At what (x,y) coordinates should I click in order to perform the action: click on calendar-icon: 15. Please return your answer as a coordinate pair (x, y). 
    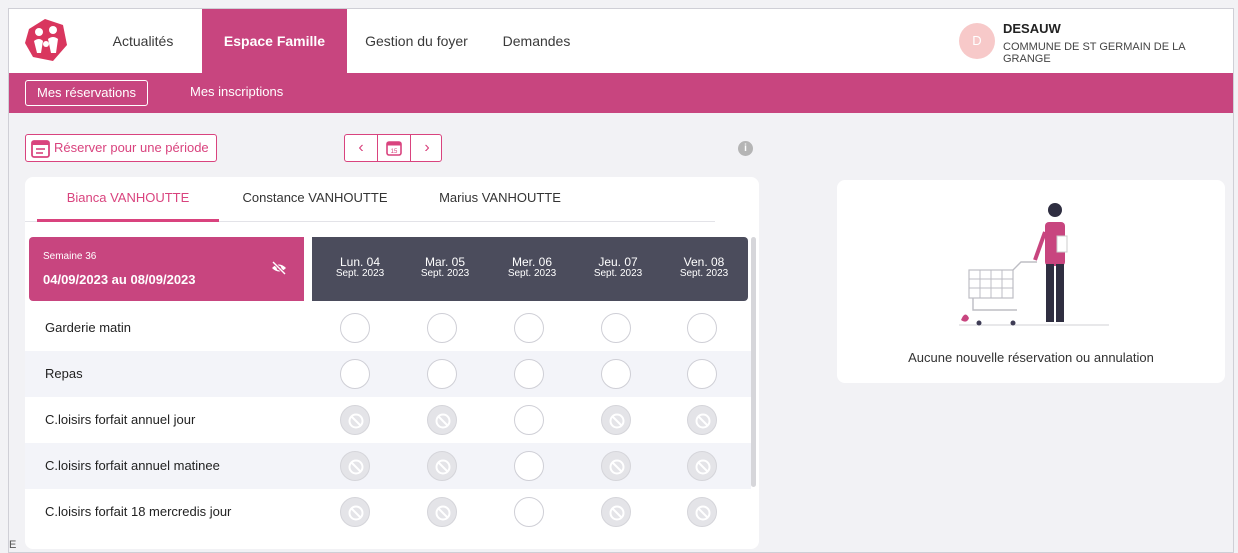
    Looking at the image, I should click on (394, 148).